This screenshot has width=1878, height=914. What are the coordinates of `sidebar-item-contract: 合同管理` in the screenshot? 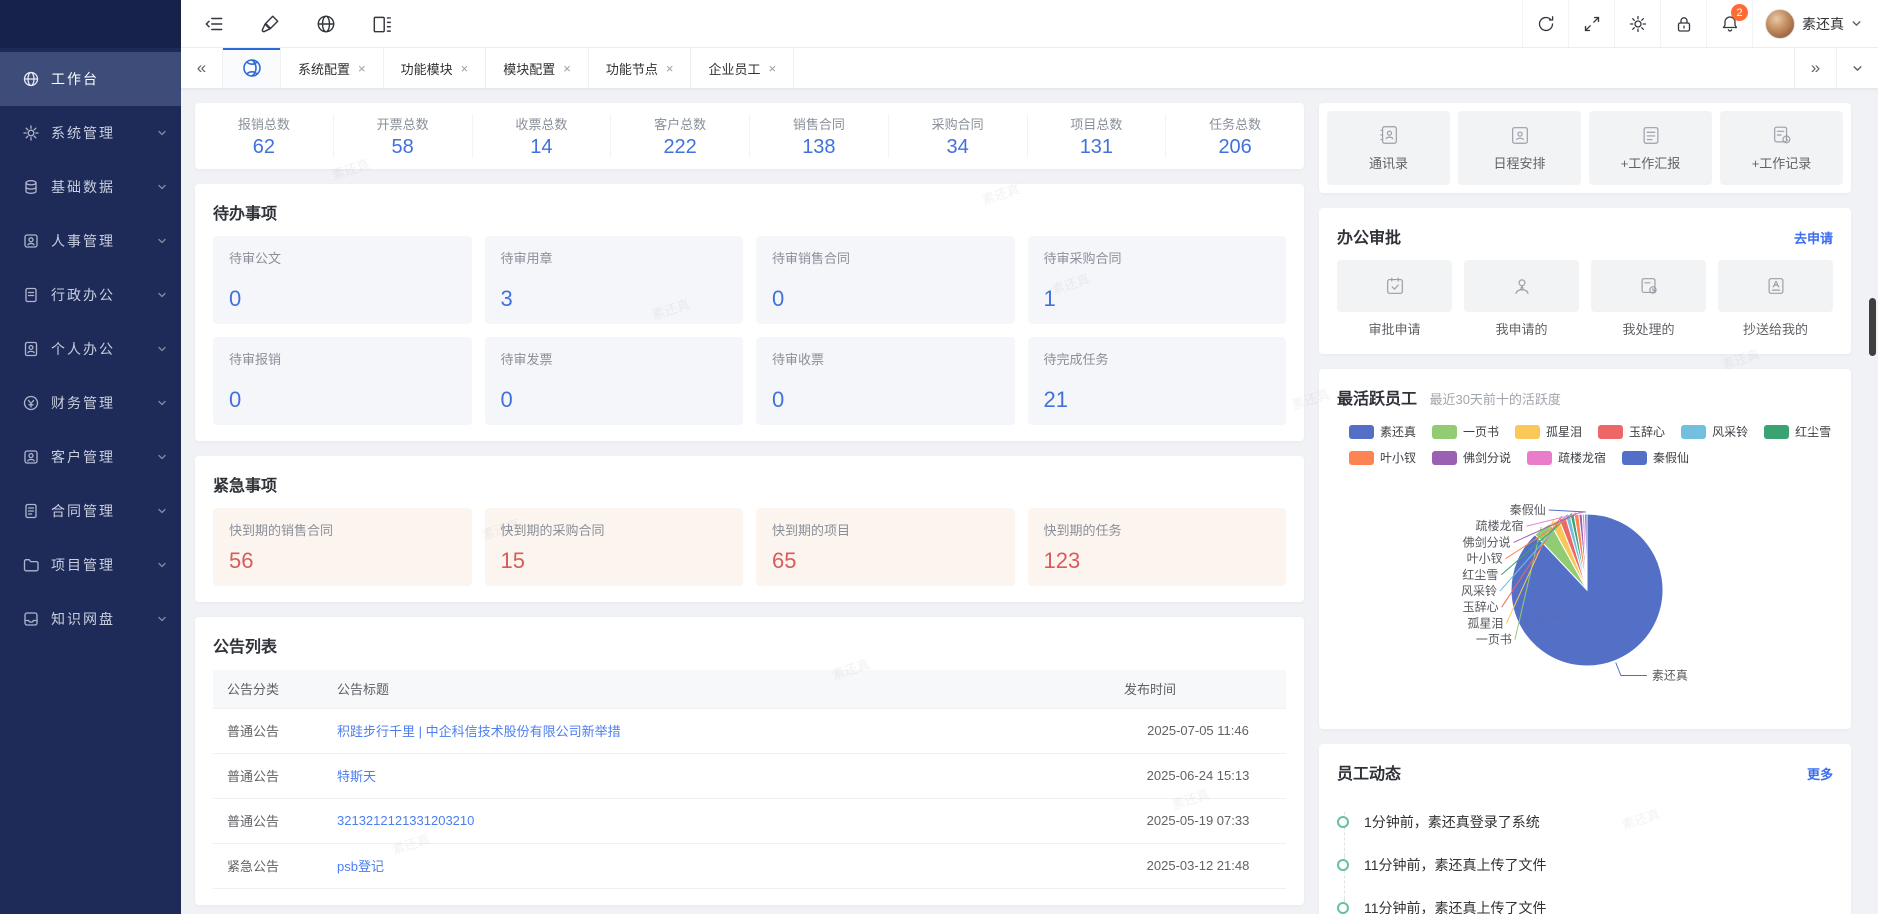 It's located at (90, 511).